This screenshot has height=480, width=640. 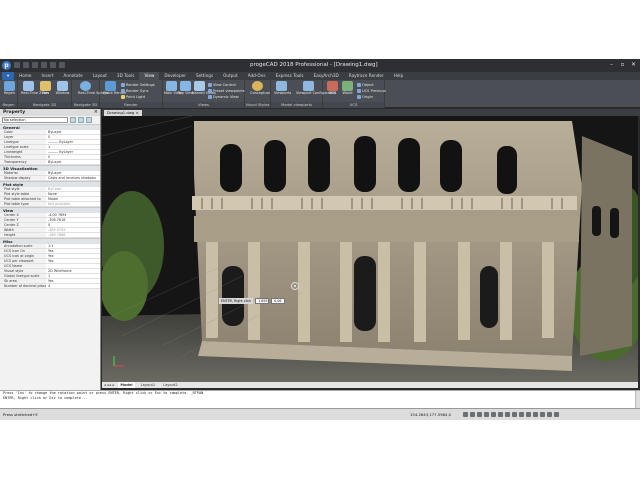 I want to click on tab-annotate: Annotate, so click(x=73, y=76).